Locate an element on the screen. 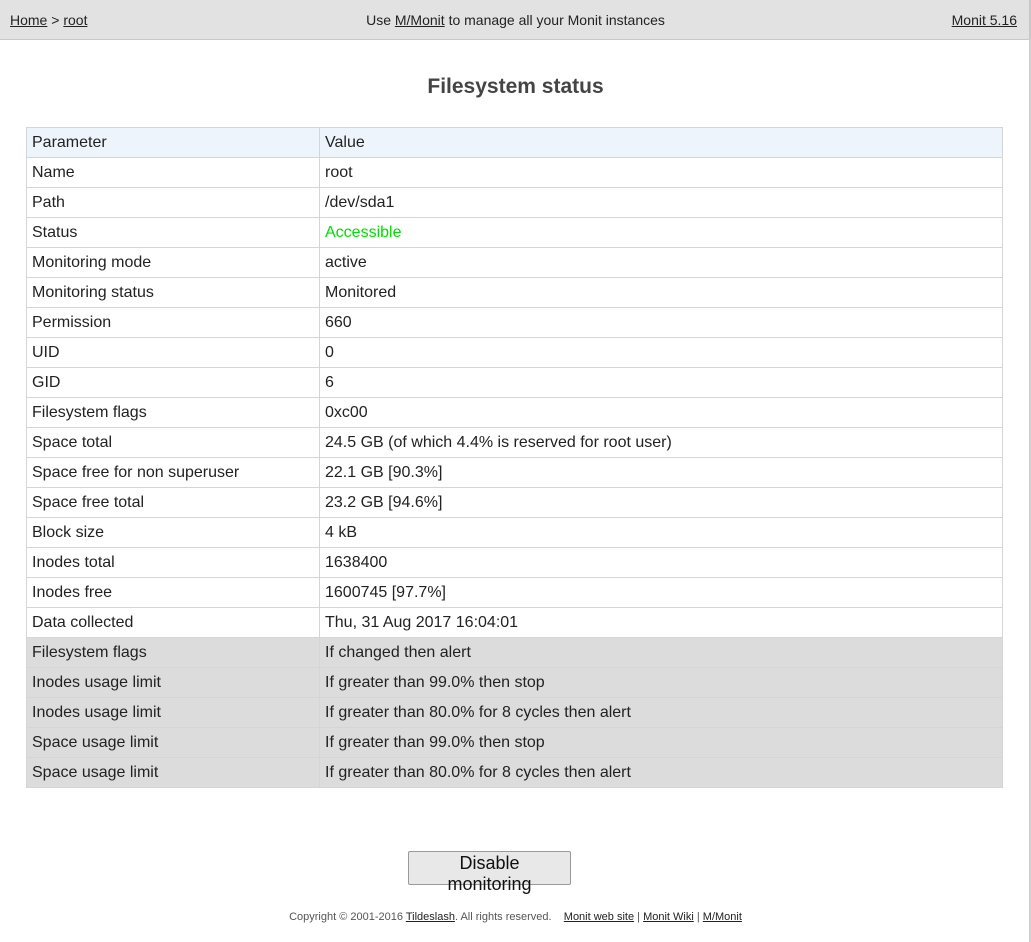 The height and width of the screenshot is (942, 1031). table-row: Inodes free 1600745 [97.7%] is located at coordinates (514, 592).